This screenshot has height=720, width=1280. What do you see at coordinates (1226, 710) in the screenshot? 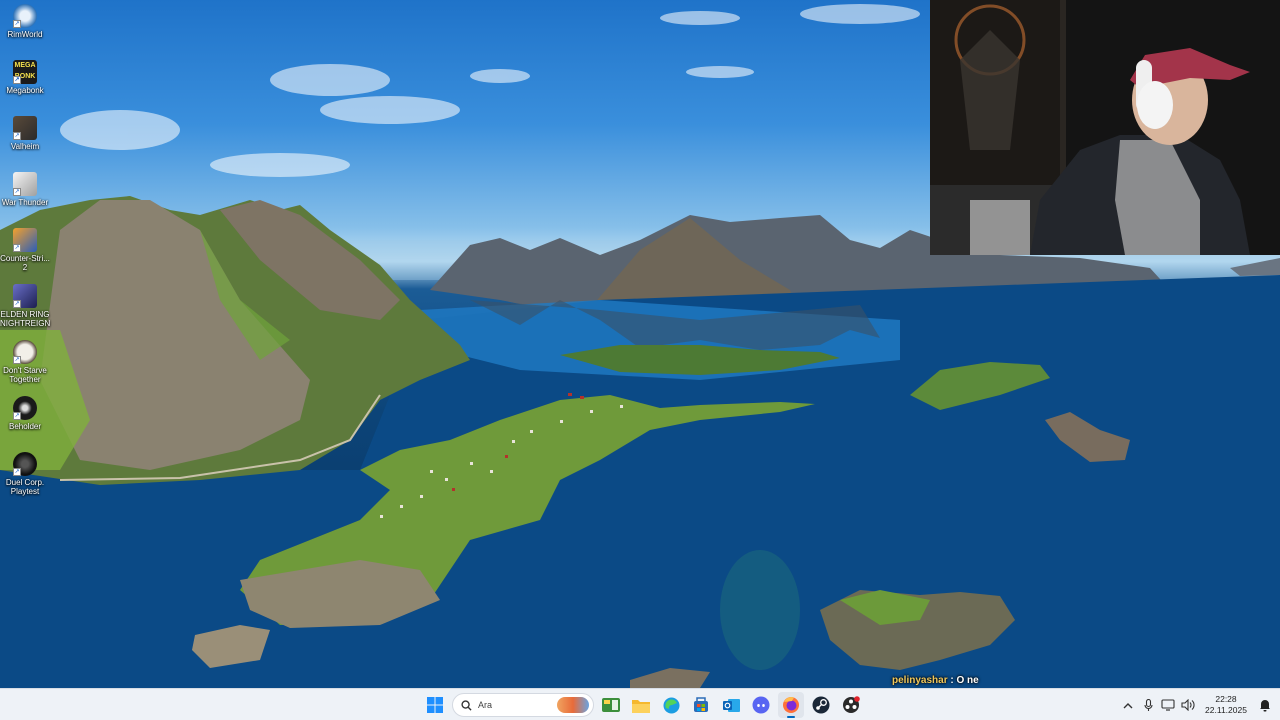
I see `clock-date: 22.11.2025` at bounding box center [1226, 710].